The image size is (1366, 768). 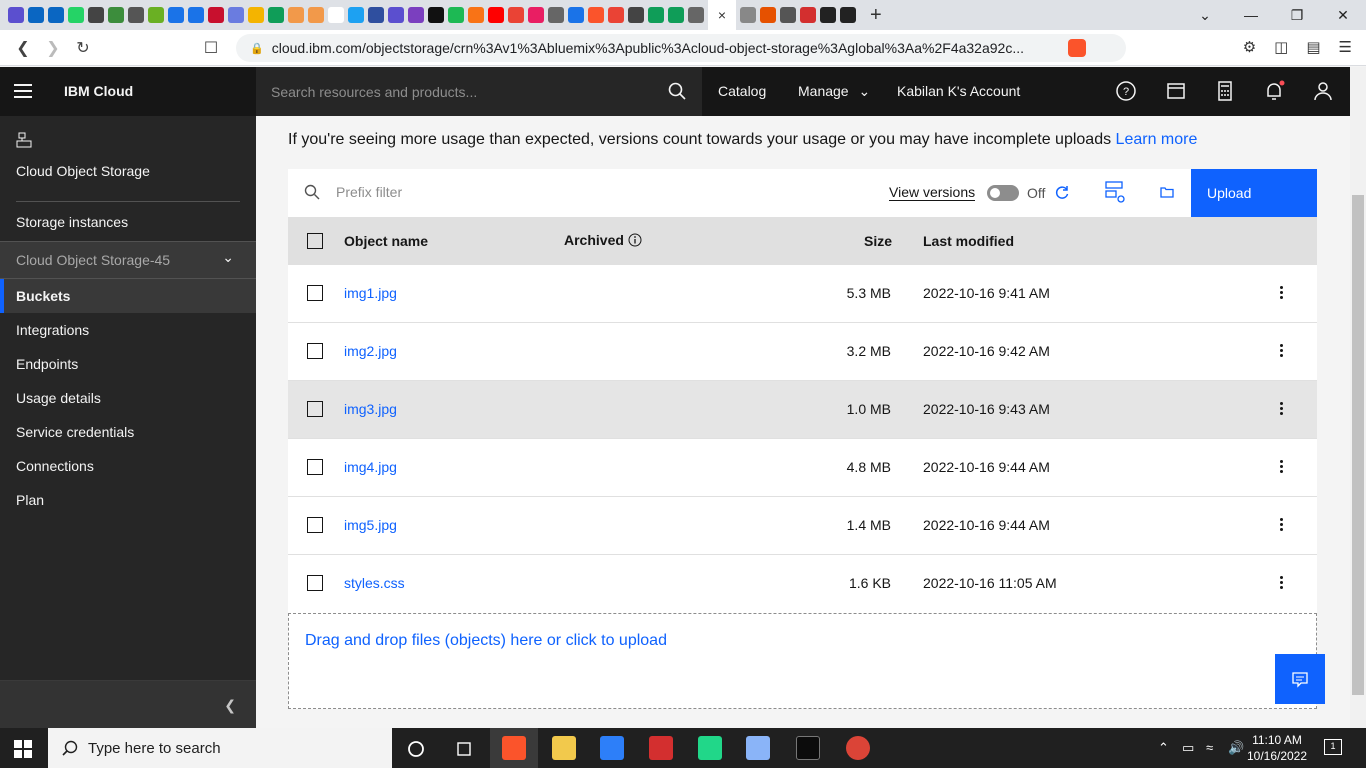 What do you see at coordinates (98, 91) in the screenshot?
I see `brand-name: IBM Cloud` at bounding box center [98, 91].